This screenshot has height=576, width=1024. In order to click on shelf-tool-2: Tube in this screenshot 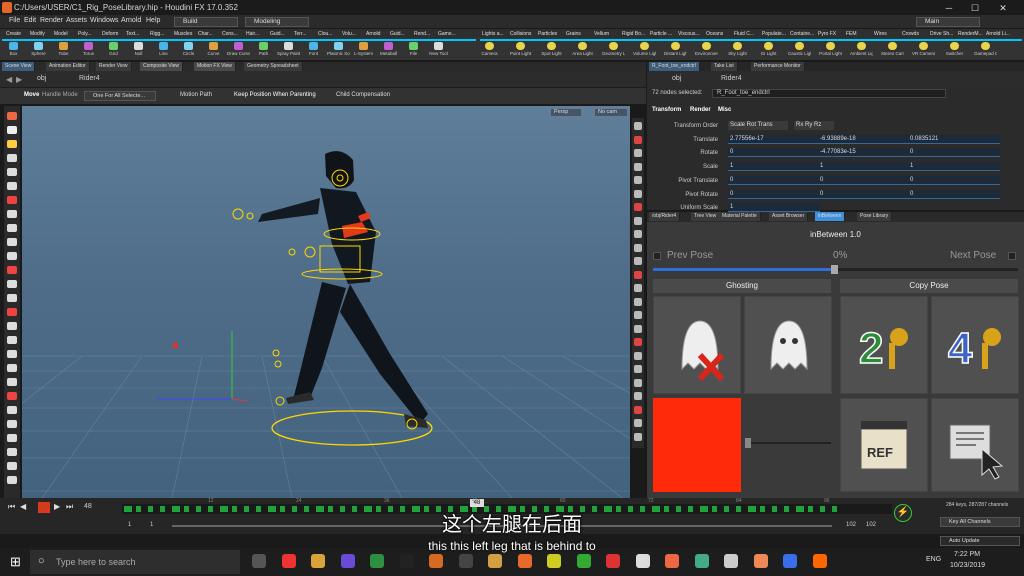, I will do `click(63, 50)`.